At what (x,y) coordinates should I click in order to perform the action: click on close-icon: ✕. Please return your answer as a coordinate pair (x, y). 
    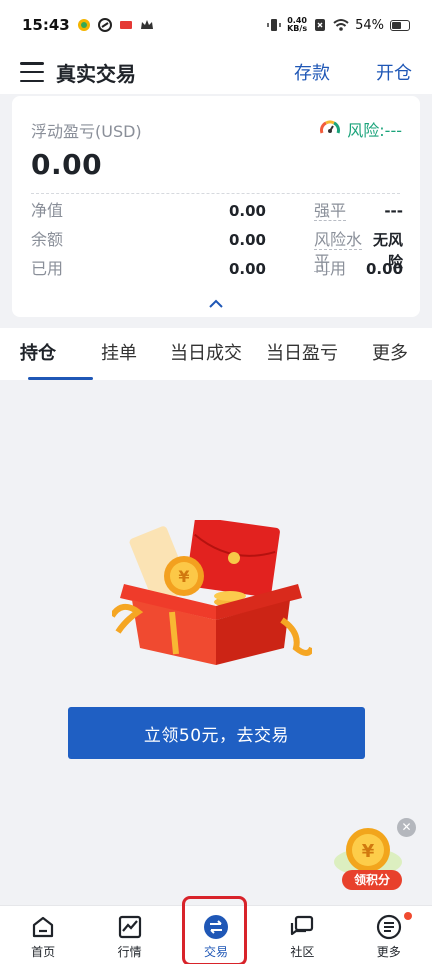
    Looking at the image, I should click on (406, 827).